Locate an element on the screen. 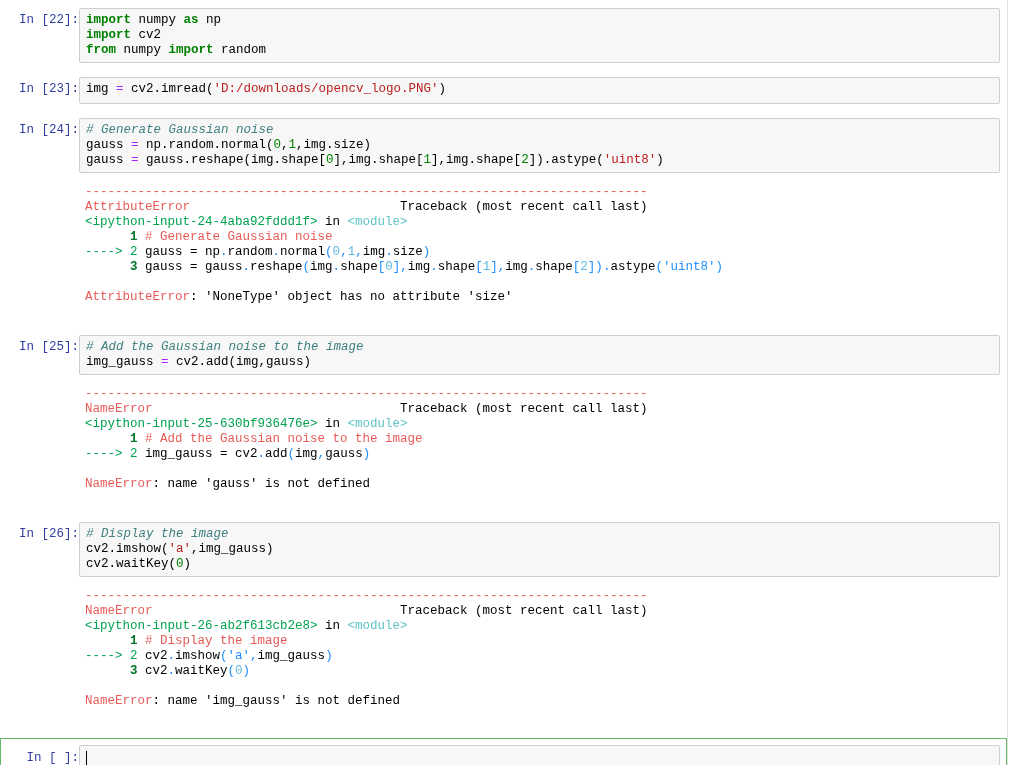  error-message: NameError: name 'gauss' is not defined is located at coordinates (228, 484).